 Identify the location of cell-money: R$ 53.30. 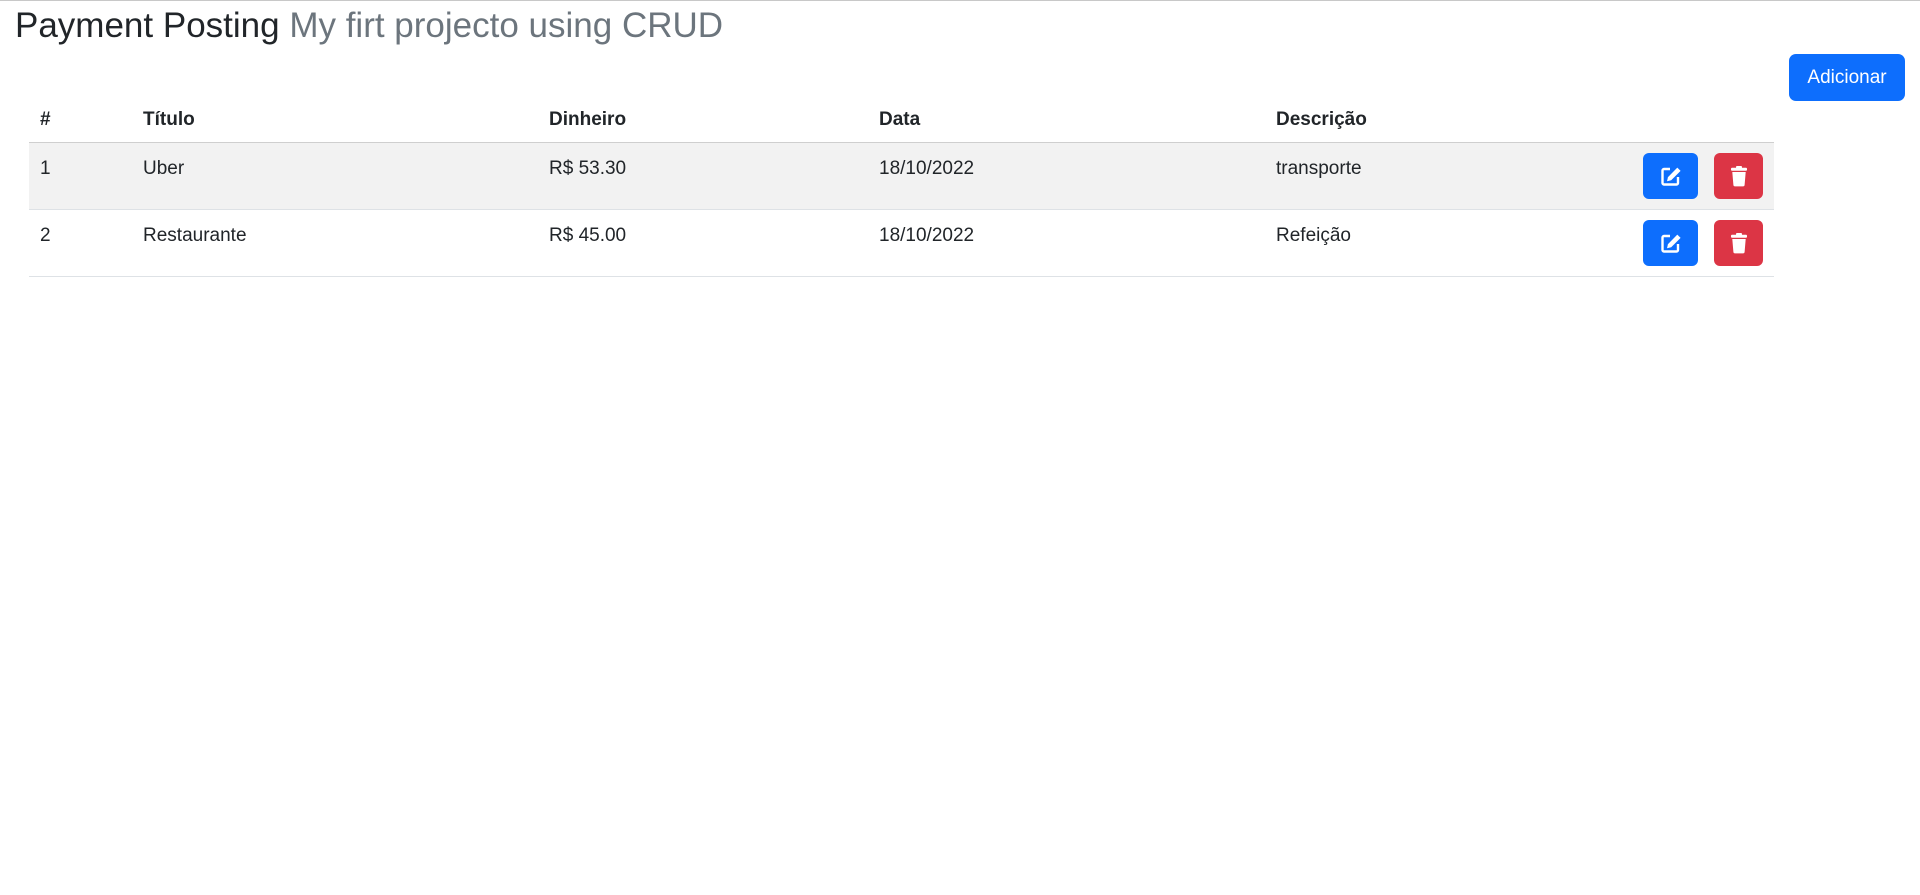
(703, 176).